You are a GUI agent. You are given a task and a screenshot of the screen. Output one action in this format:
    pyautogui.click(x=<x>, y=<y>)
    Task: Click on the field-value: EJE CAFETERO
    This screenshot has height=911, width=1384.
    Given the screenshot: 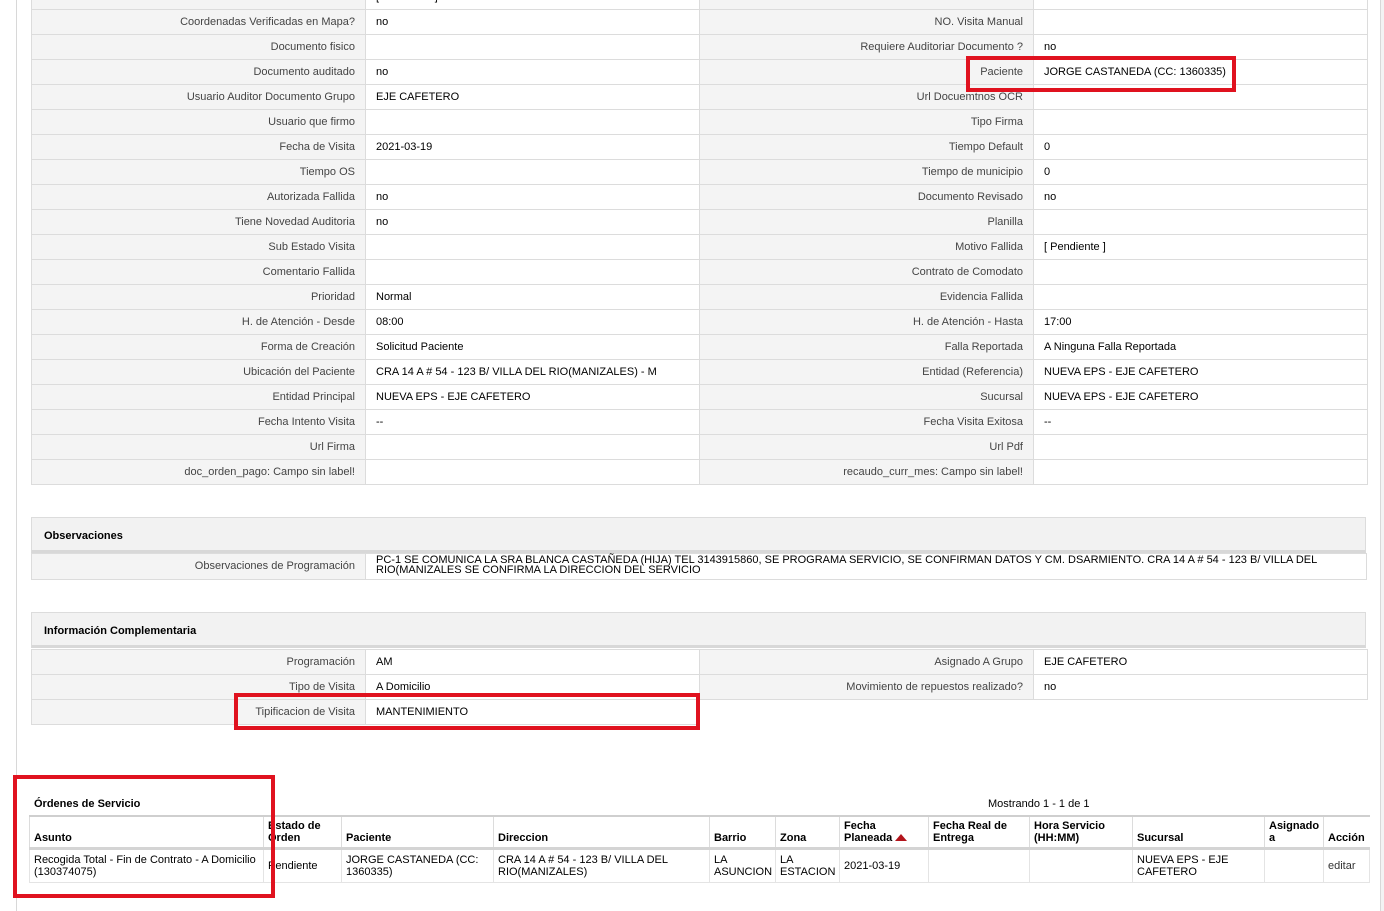 What is the action you would take?
    pyautogui.click(x=532, y=97)
    